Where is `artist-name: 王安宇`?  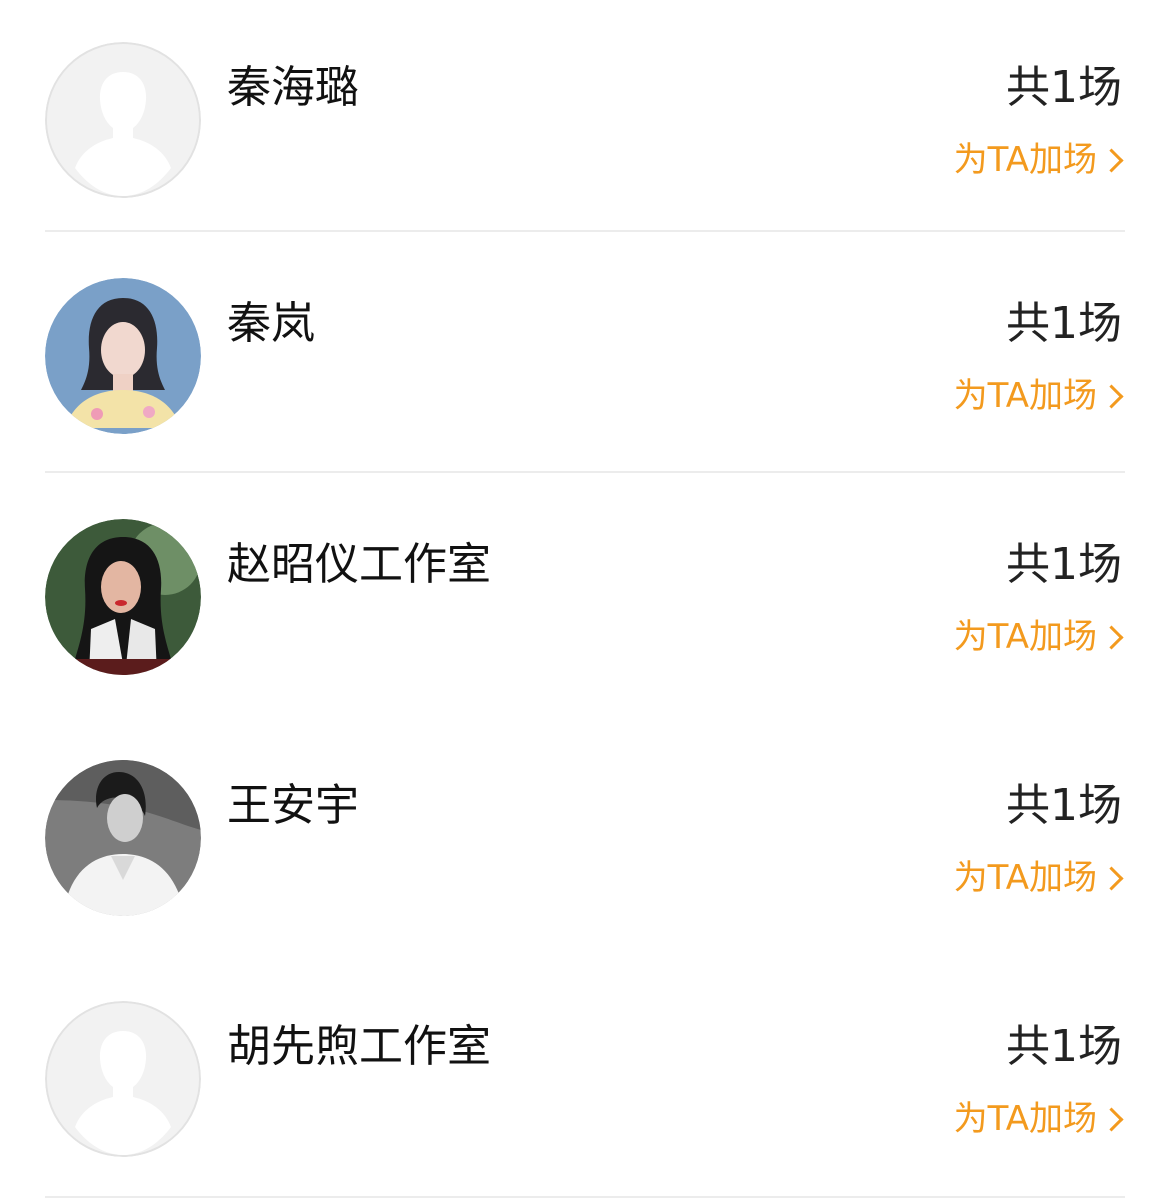
artist-name: 王安宇 is located at coordinates (293, 805).